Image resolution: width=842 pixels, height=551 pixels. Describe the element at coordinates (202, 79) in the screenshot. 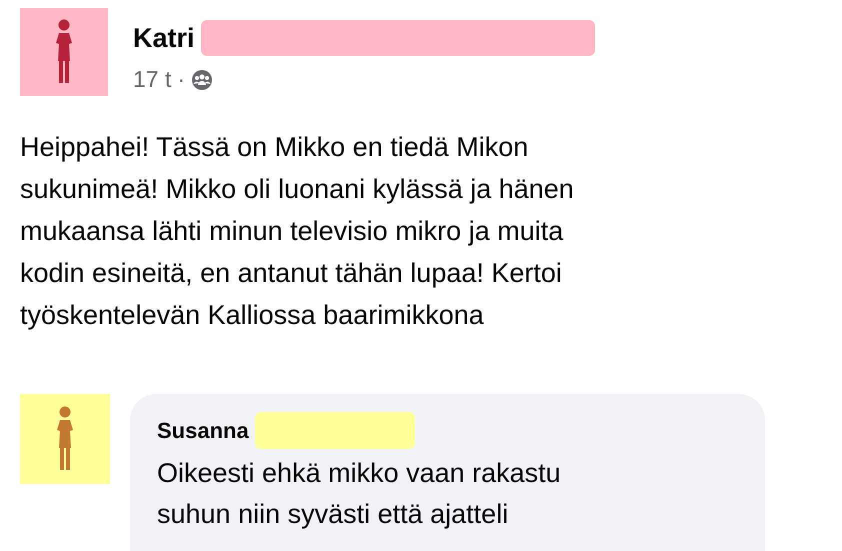

I see `friends-icon` at that location.